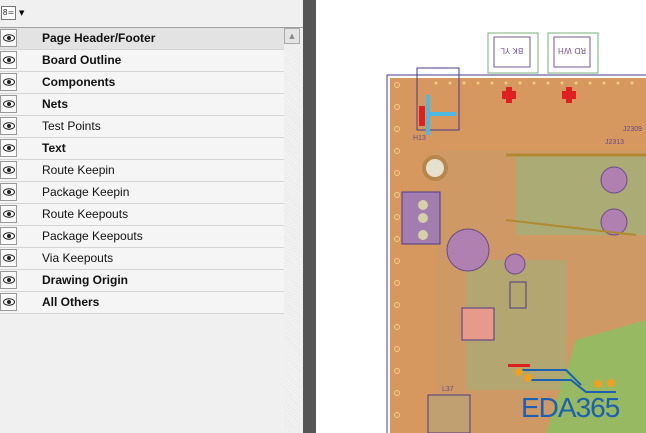 This screenshot has width=646, height=433. What do you see at coordinates (151, 14) in the screenshot?
I see `panel-toolbar: 8= ▼` at bounding box center [151, 14].